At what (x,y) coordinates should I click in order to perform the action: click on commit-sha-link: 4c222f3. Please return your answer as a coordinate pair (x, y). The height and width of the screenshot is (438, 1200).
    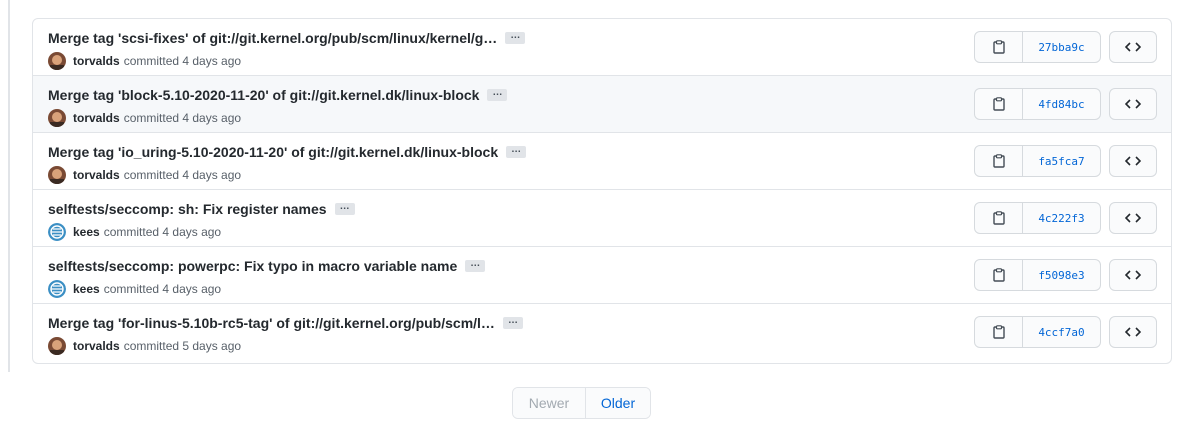
    Looking at the image, I should click on (1061, 218).